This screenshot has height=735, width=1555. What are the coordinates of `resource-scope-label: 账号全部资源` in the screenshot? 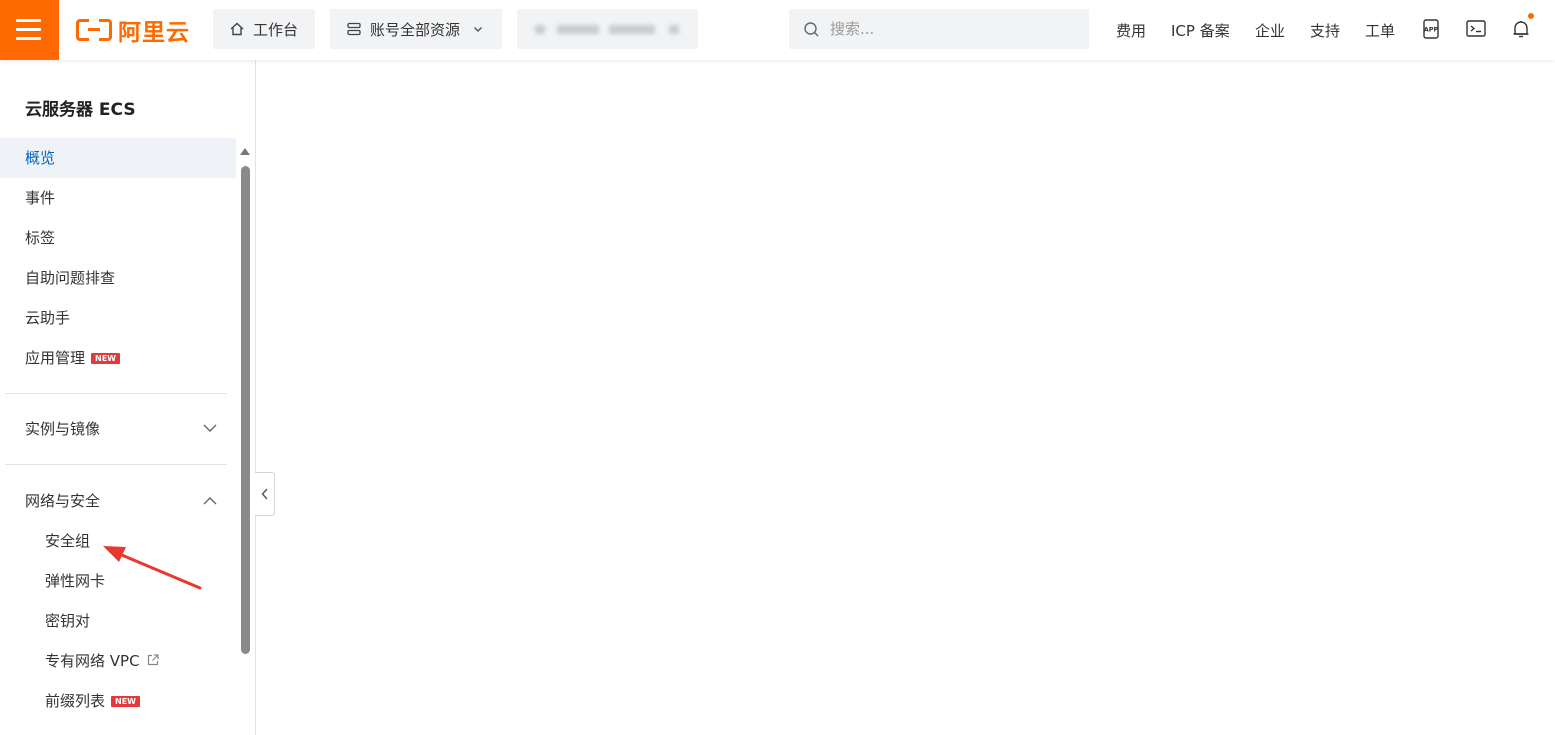 It's located at (415, 29).